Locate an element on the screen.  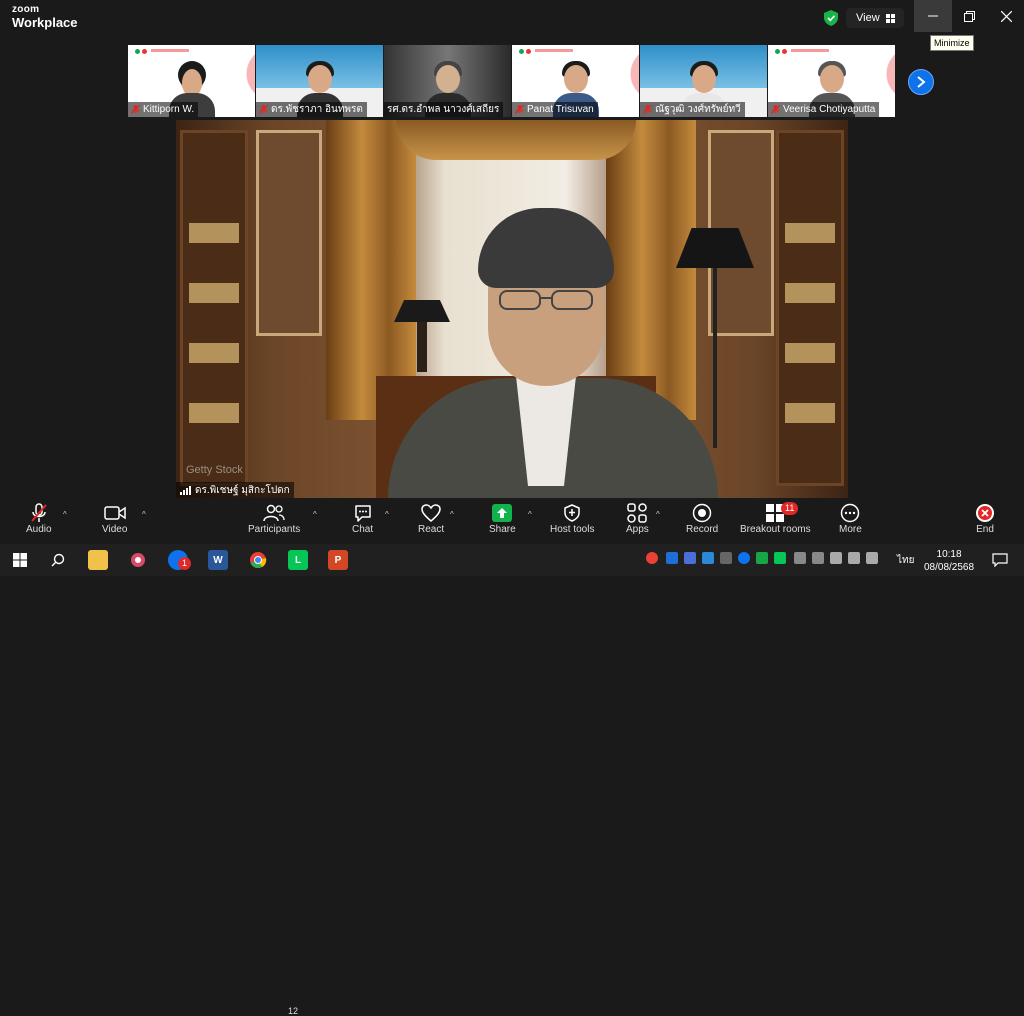
speaker-nameplate: ดร.พิเชษฐ์ มุสิกะโปดก is located at coordinates (235, 490).